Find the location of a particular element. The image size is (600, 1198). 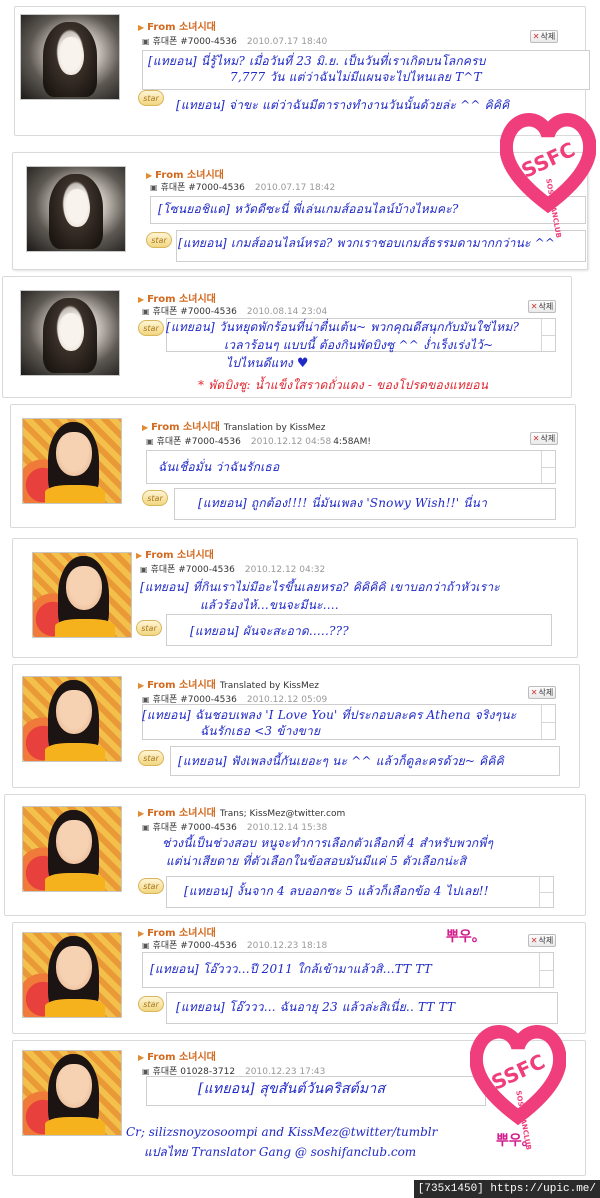

heart-icon: ♥ is located at coordinates (302, 363).